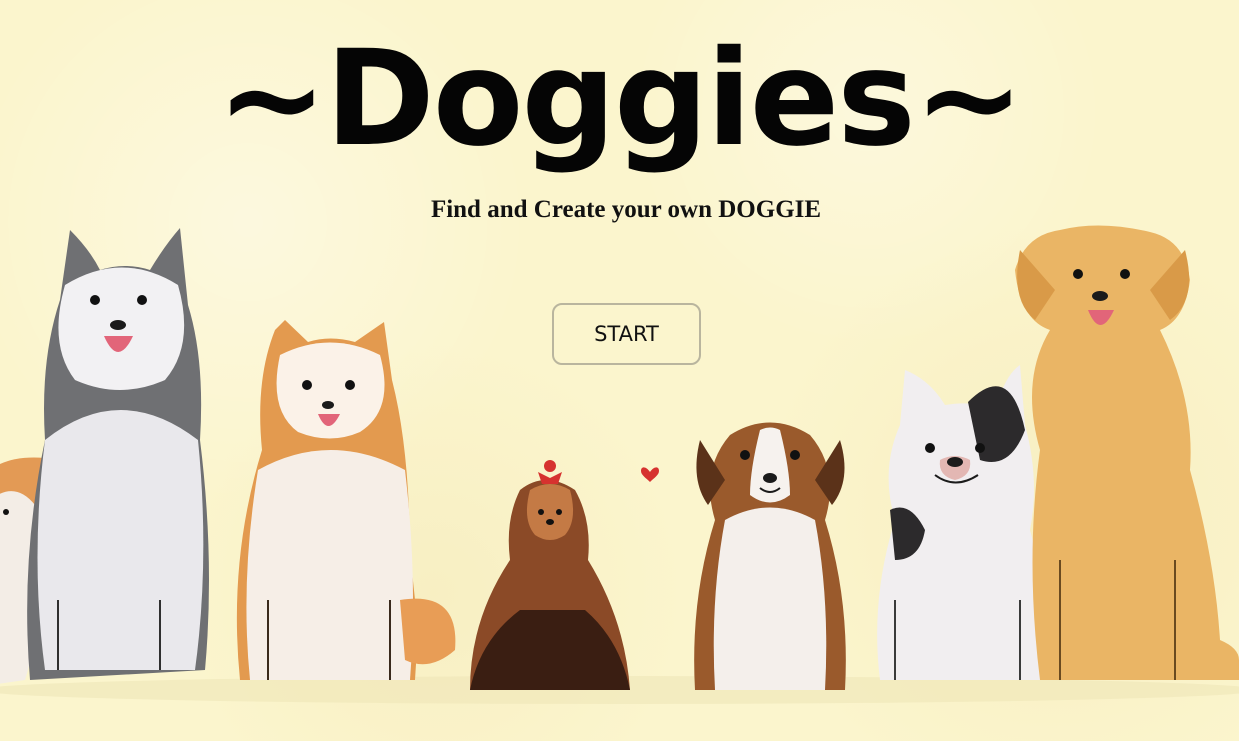  I want to click on start-button: START, so click(626, 334).